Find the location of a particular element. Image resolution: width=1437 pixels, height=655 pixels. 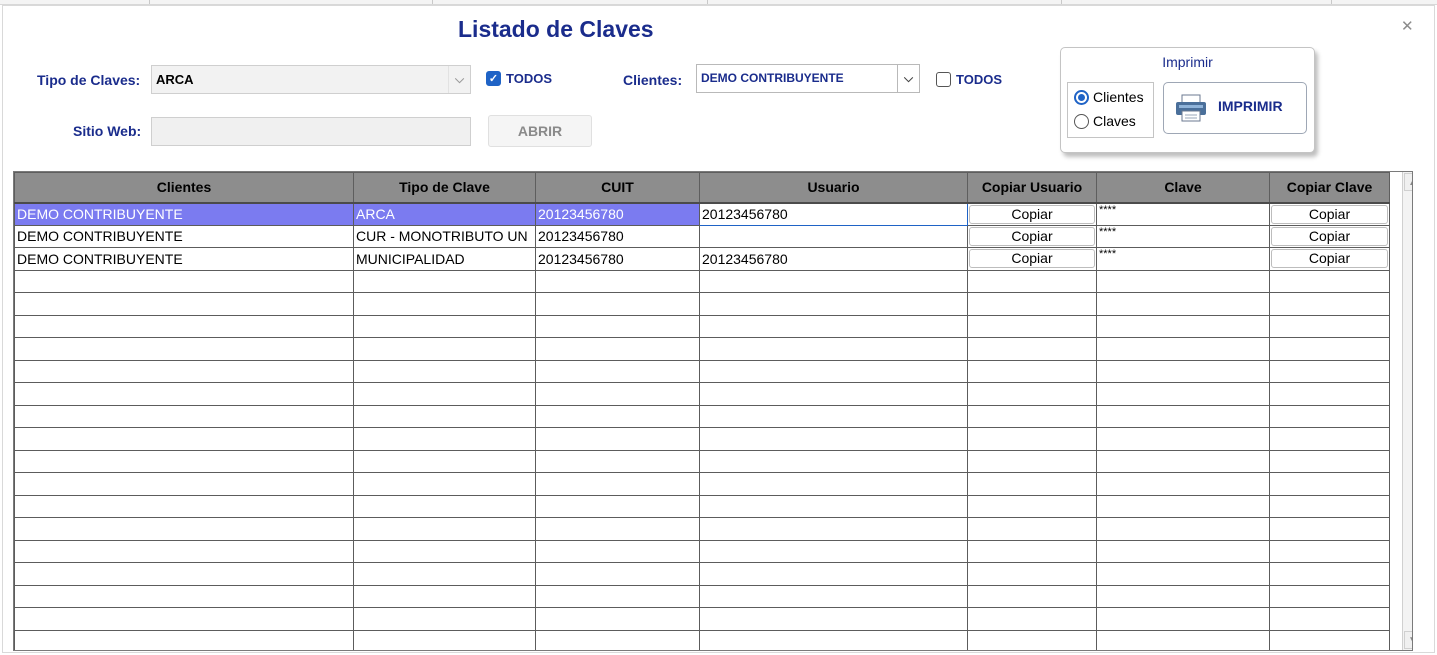

close-icon: ✕ is located at coordinates (1407, 26).